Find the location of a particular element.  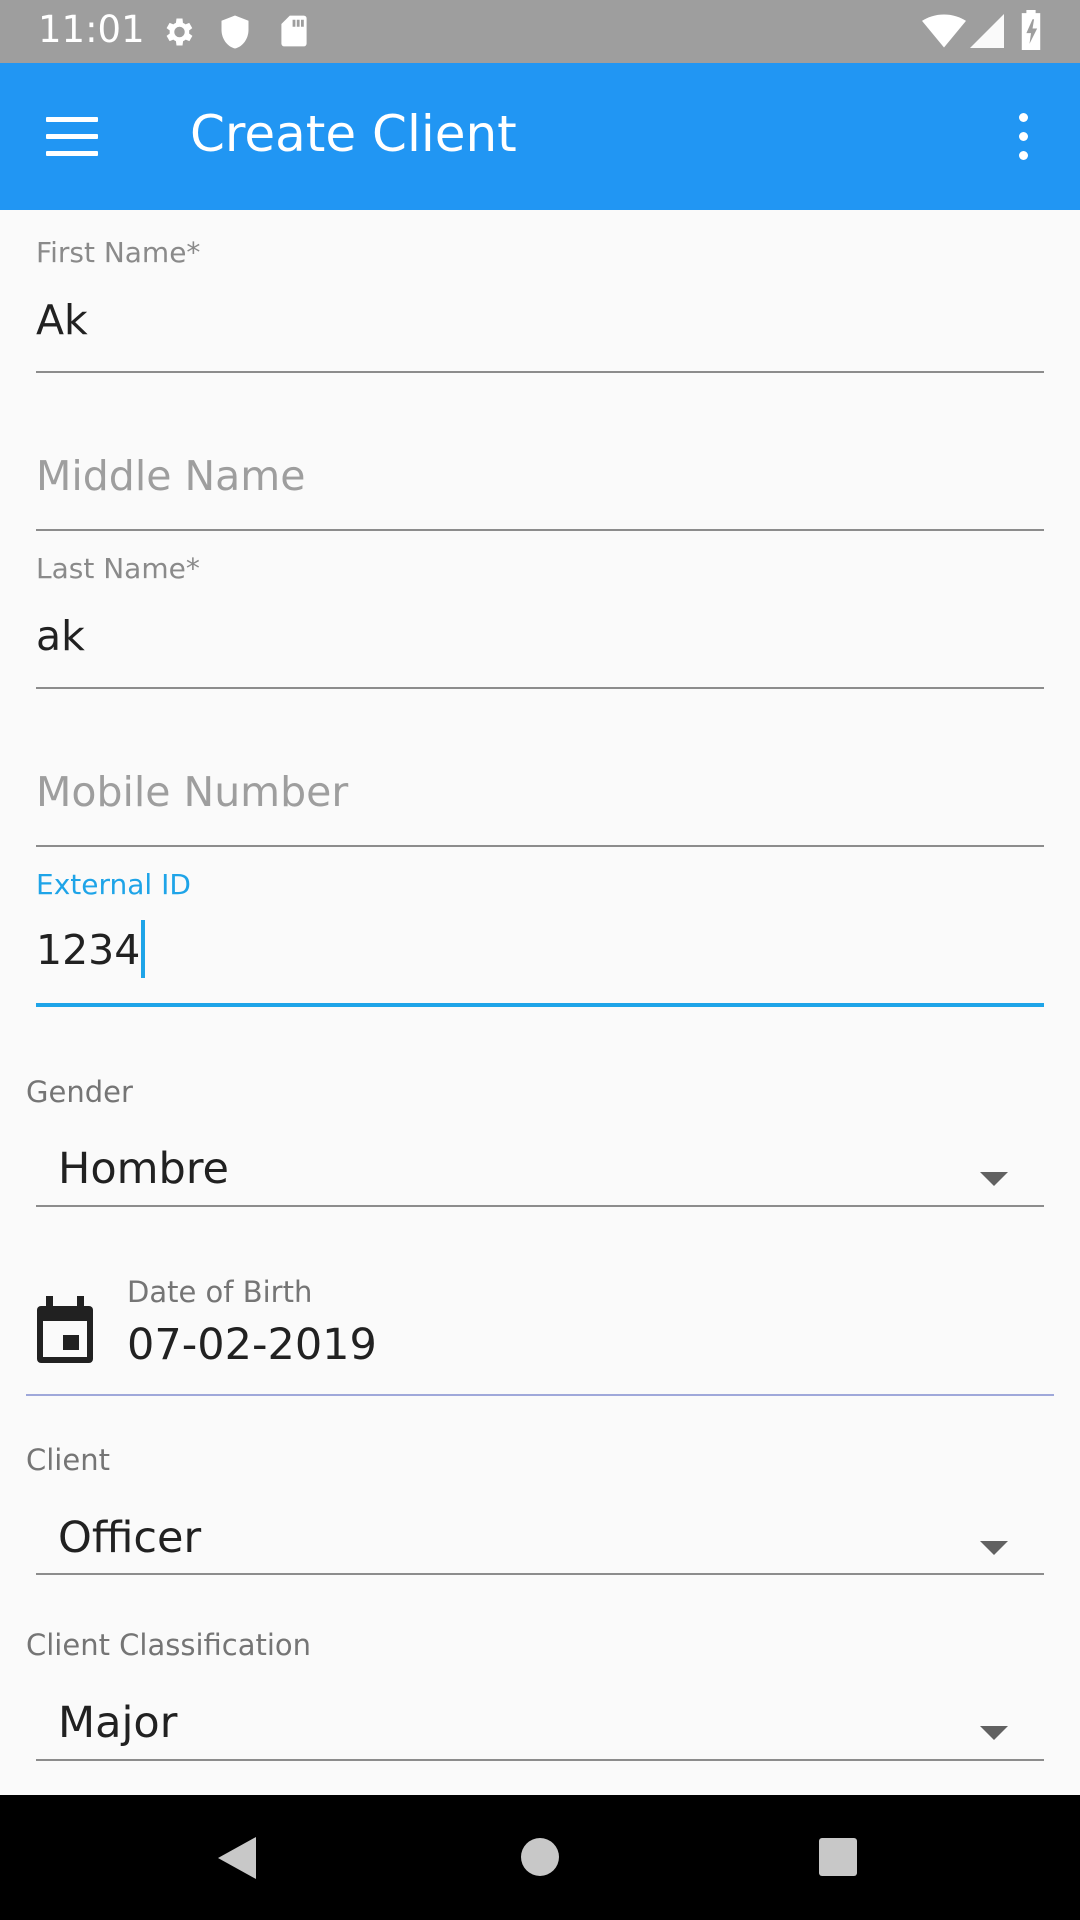

gear-icon is located at coordinates (179, 32).